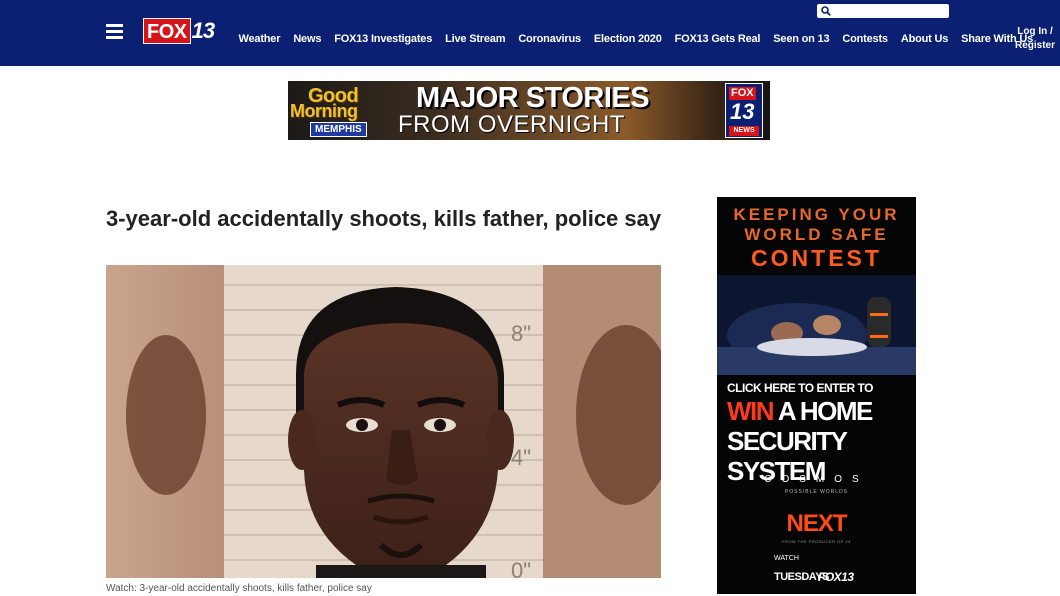 The image size is (1060, 596). Describe the element at coordinates (786, 558) in the screenshot. I see `ad-watch: WATCH` at that location.